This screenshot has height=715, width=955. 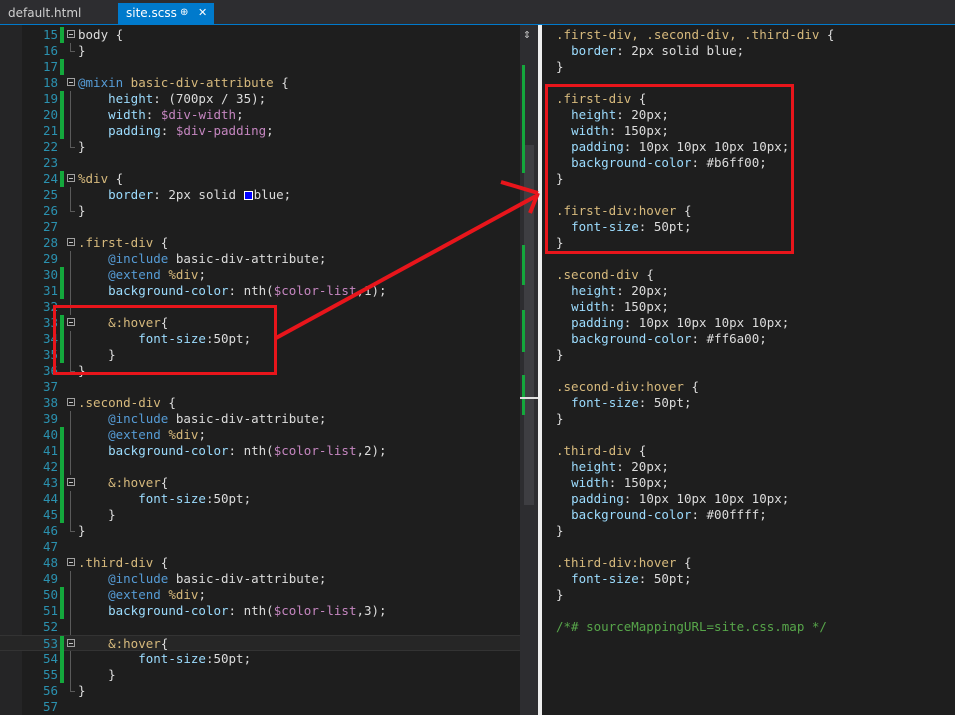 I want to click on code-line: 48 .third-div {, so click(x=260, y=563).